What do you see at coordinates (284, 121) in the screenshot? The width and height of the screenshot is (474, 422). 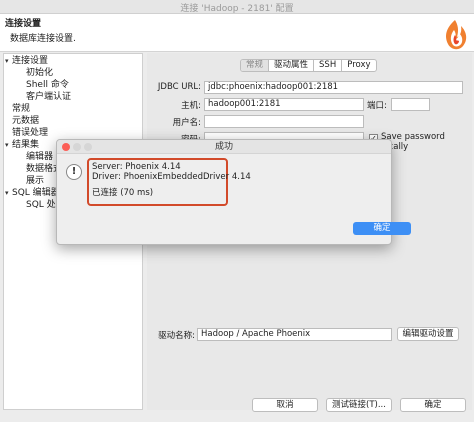 I see `username-field` at bounding box center [284, 121].